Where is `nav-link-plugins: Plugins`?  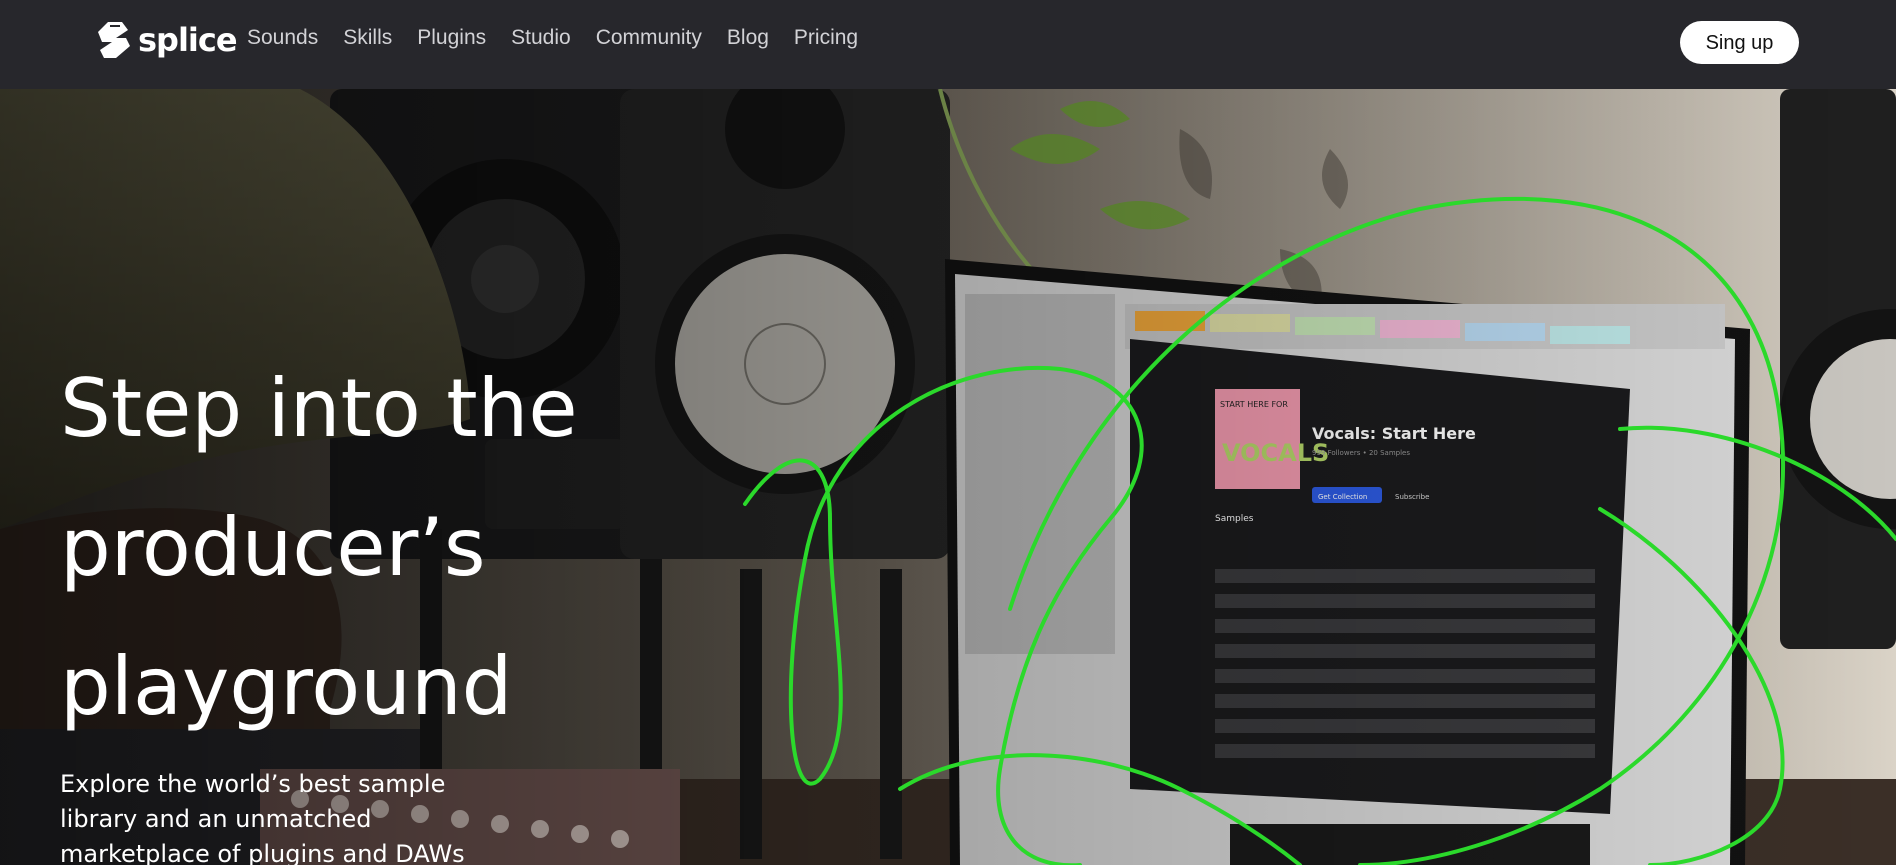
nav-link-plugins: Plugins is located at coordinates (451, 38).